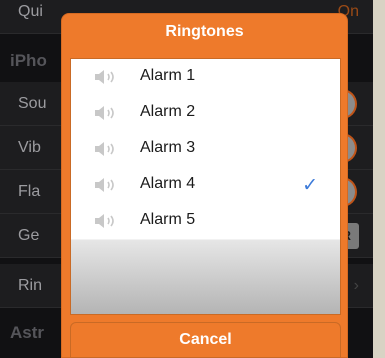 The width and height of the screenshot is (385, 358). What do you see at coordinates (205, 149) in the screenshot?
I see `ringtone-item-alarm-3: Alarm 3` at bounding box center [205, 149].